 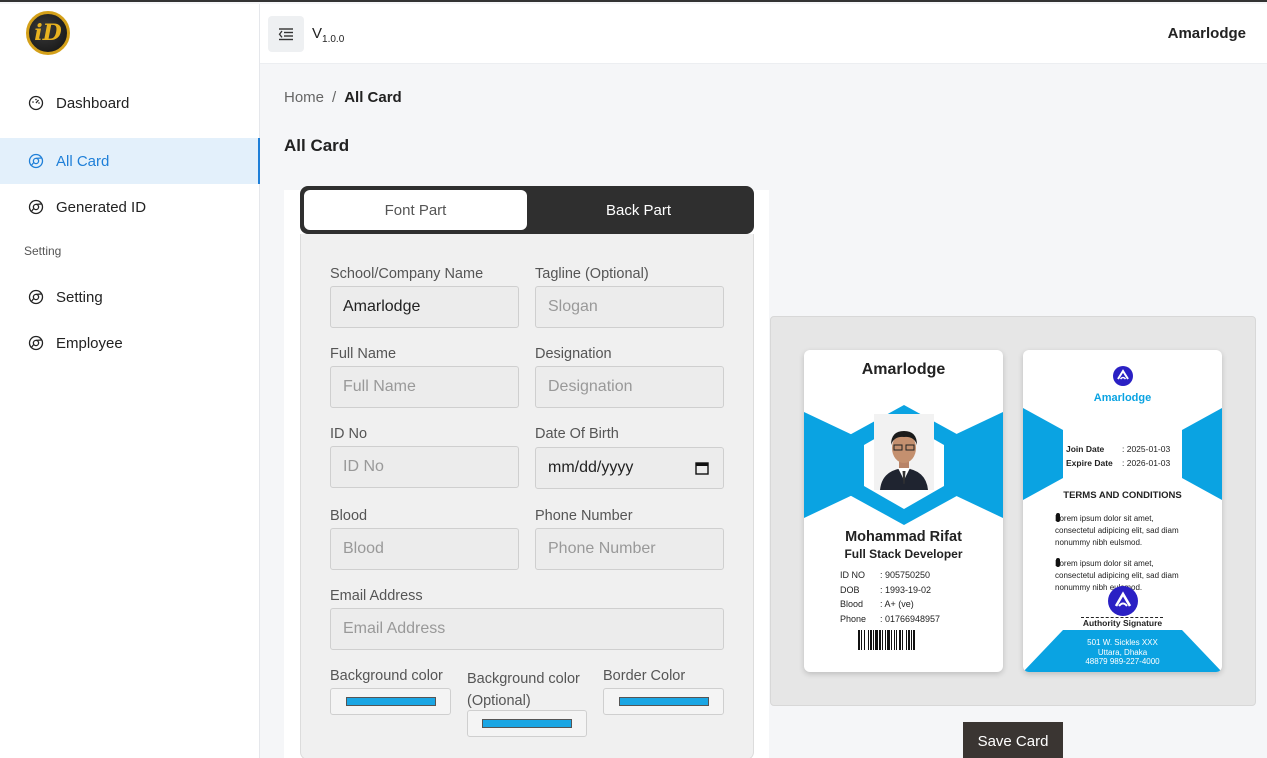 I want to click on front-card-field: Phone : 01766948957, so click(x=890, y=619).